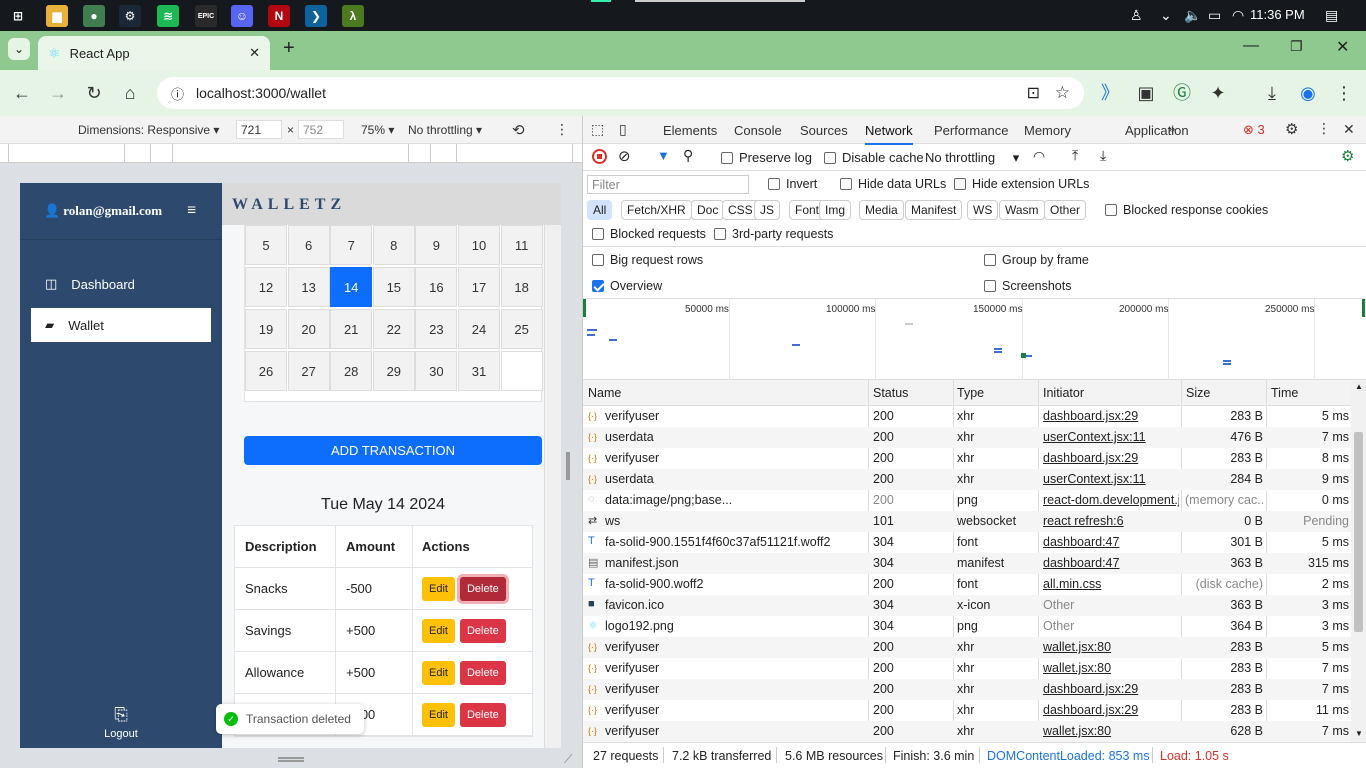 Image resolution: width=1366 pixels, height=768 pixels. Describe the element at coordinates (18, 16) in the screenshot. I see `windows-start-icon: ⊞` at that location.